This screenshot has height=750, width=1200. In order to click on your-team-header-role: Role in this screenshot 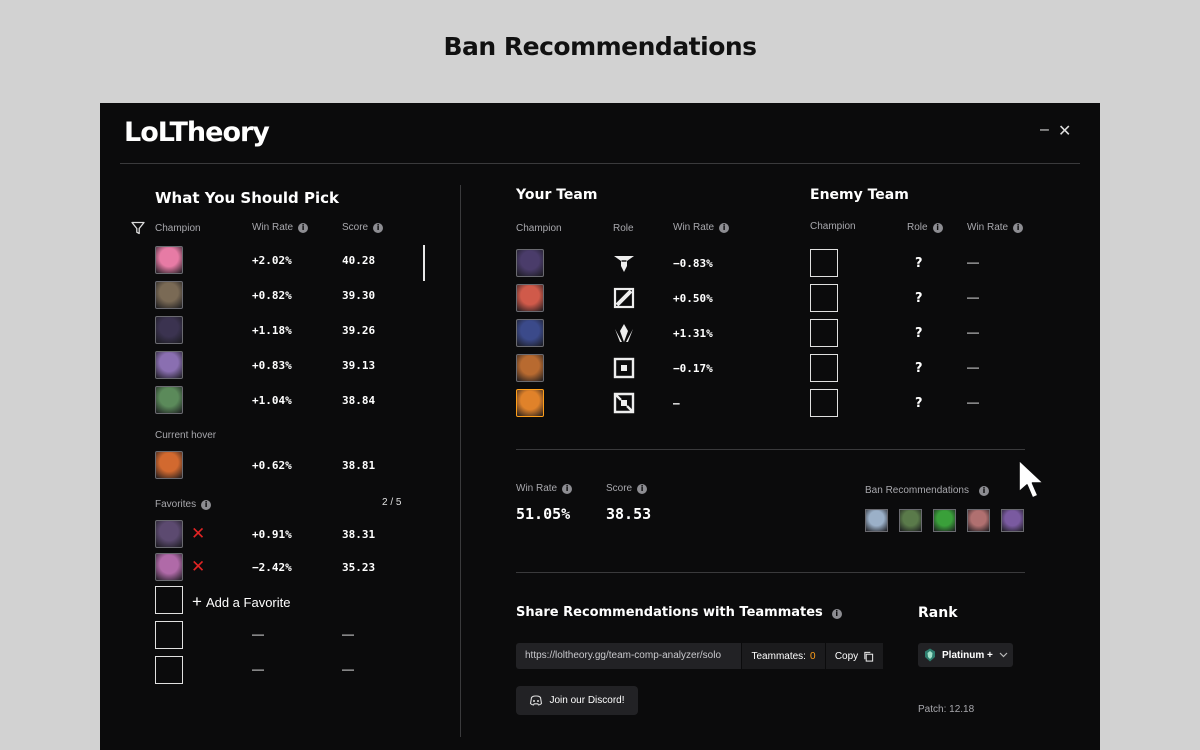, I will do `click(623, 228)`.